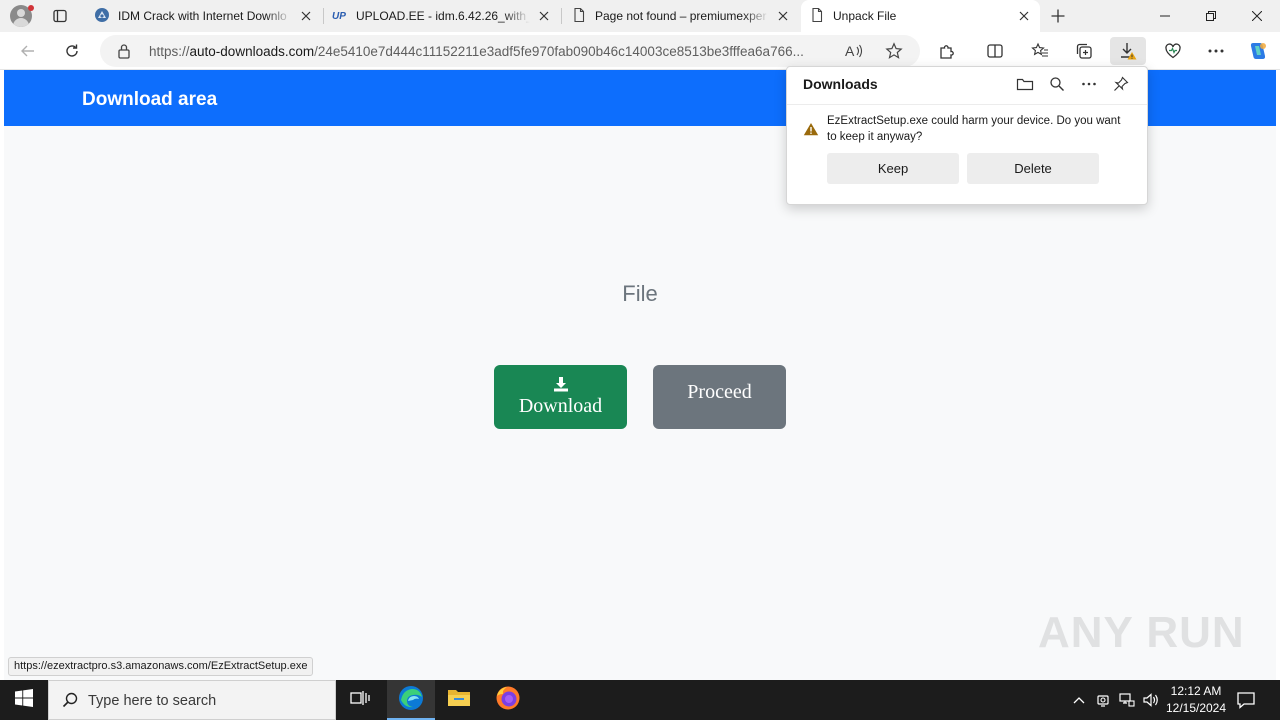  I want to click on svg-text: A, so click(850, 51).